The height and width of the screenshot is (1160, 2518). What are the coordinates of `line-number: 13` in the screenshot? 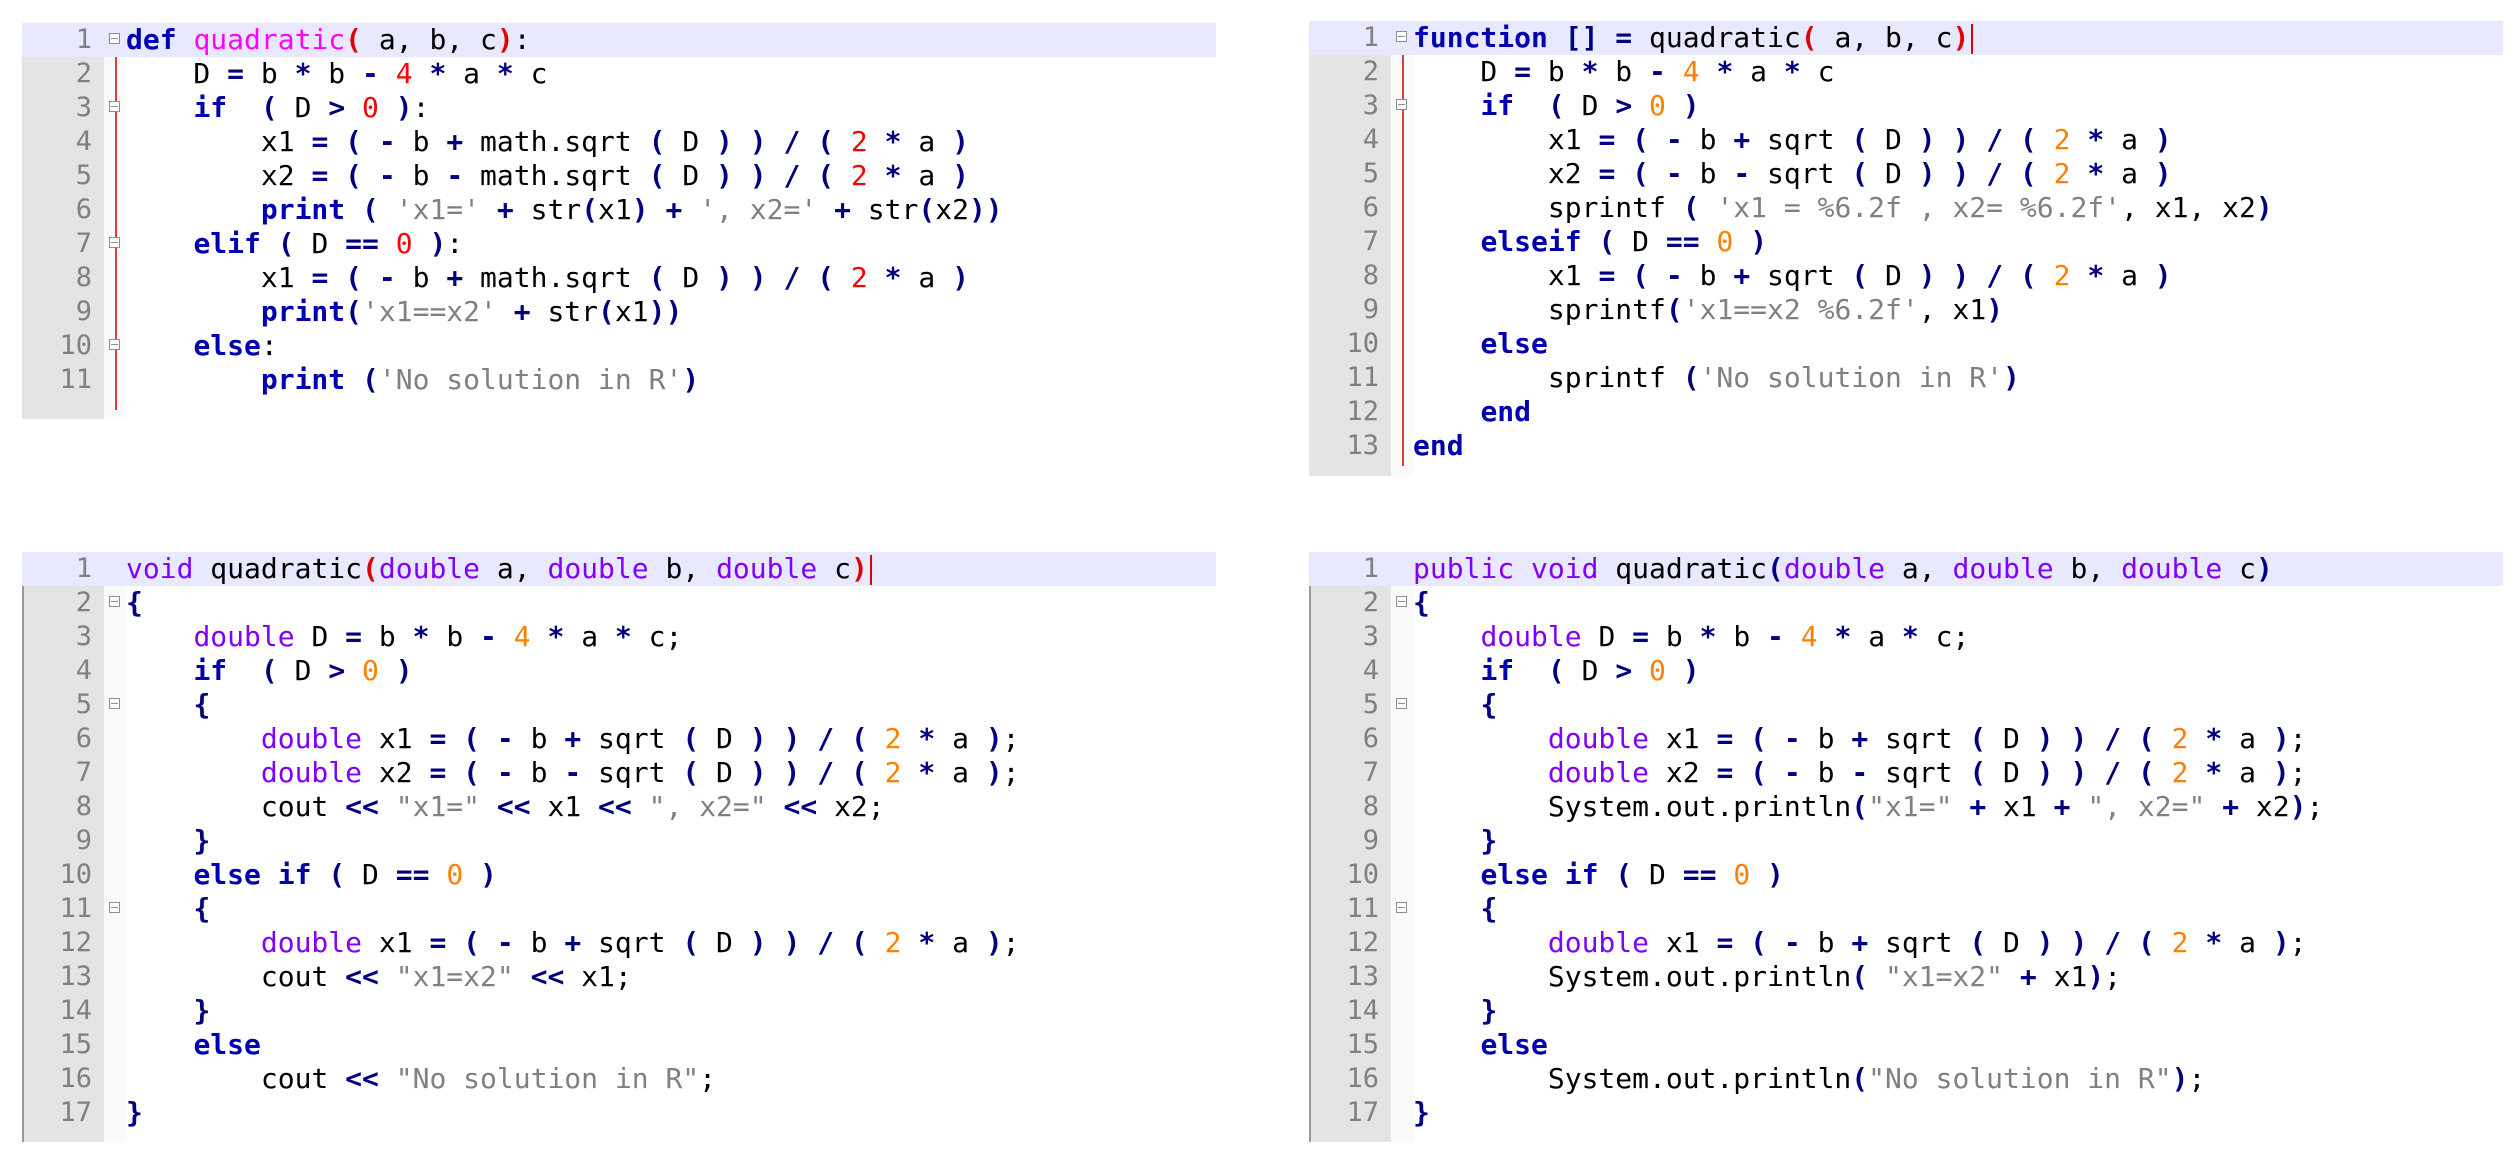 It's located at (1362, 445).